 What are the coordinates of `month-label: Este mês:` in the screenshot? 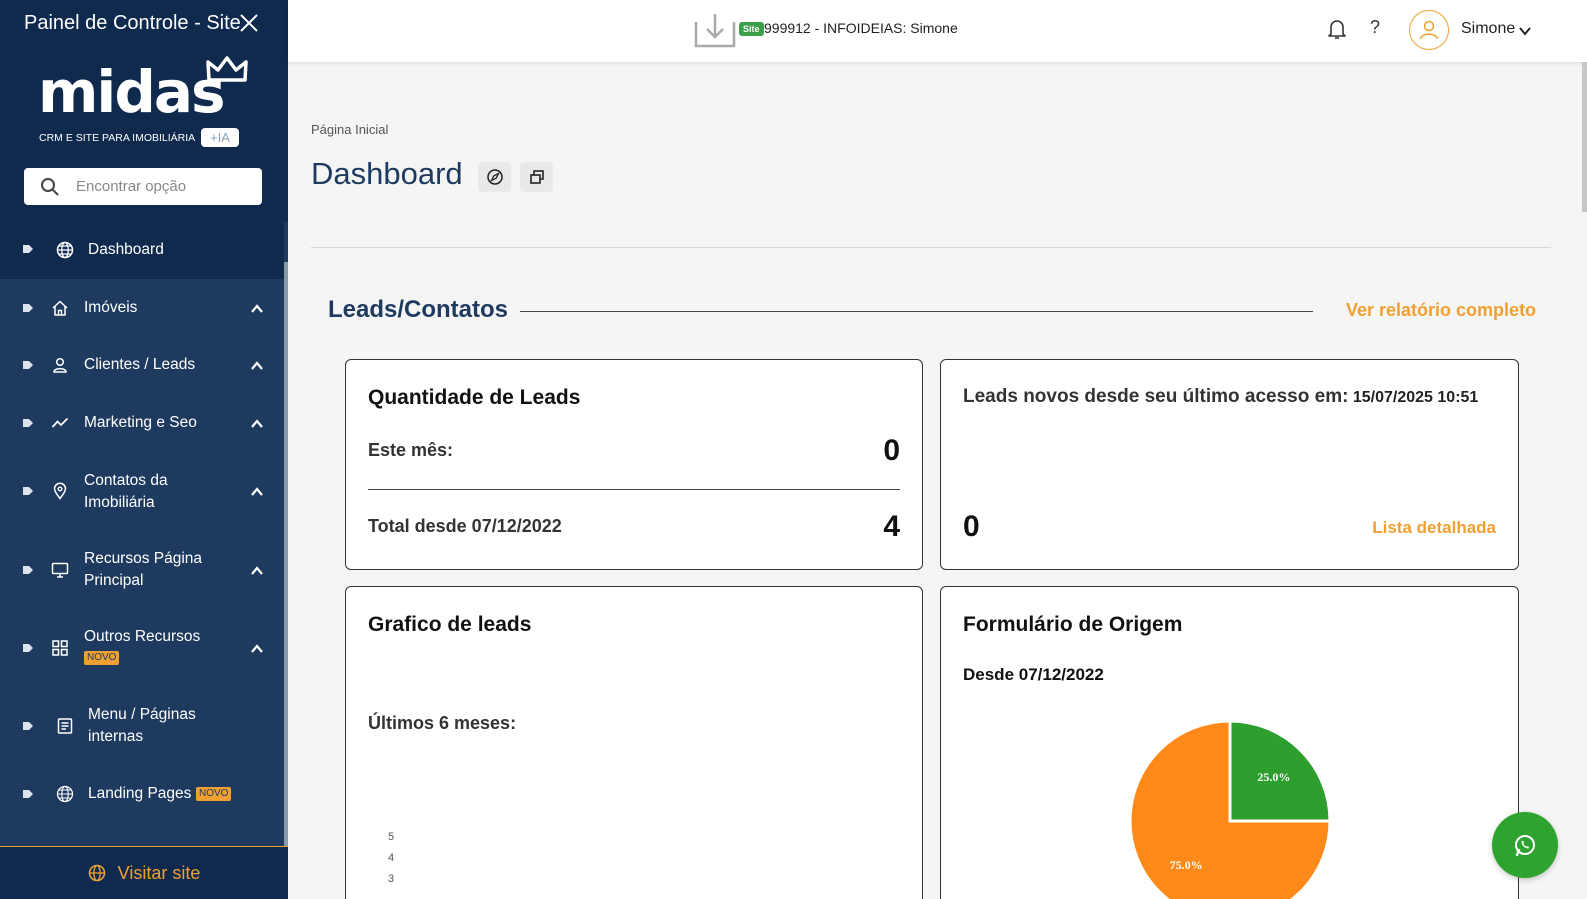 It's located at (411, 450).